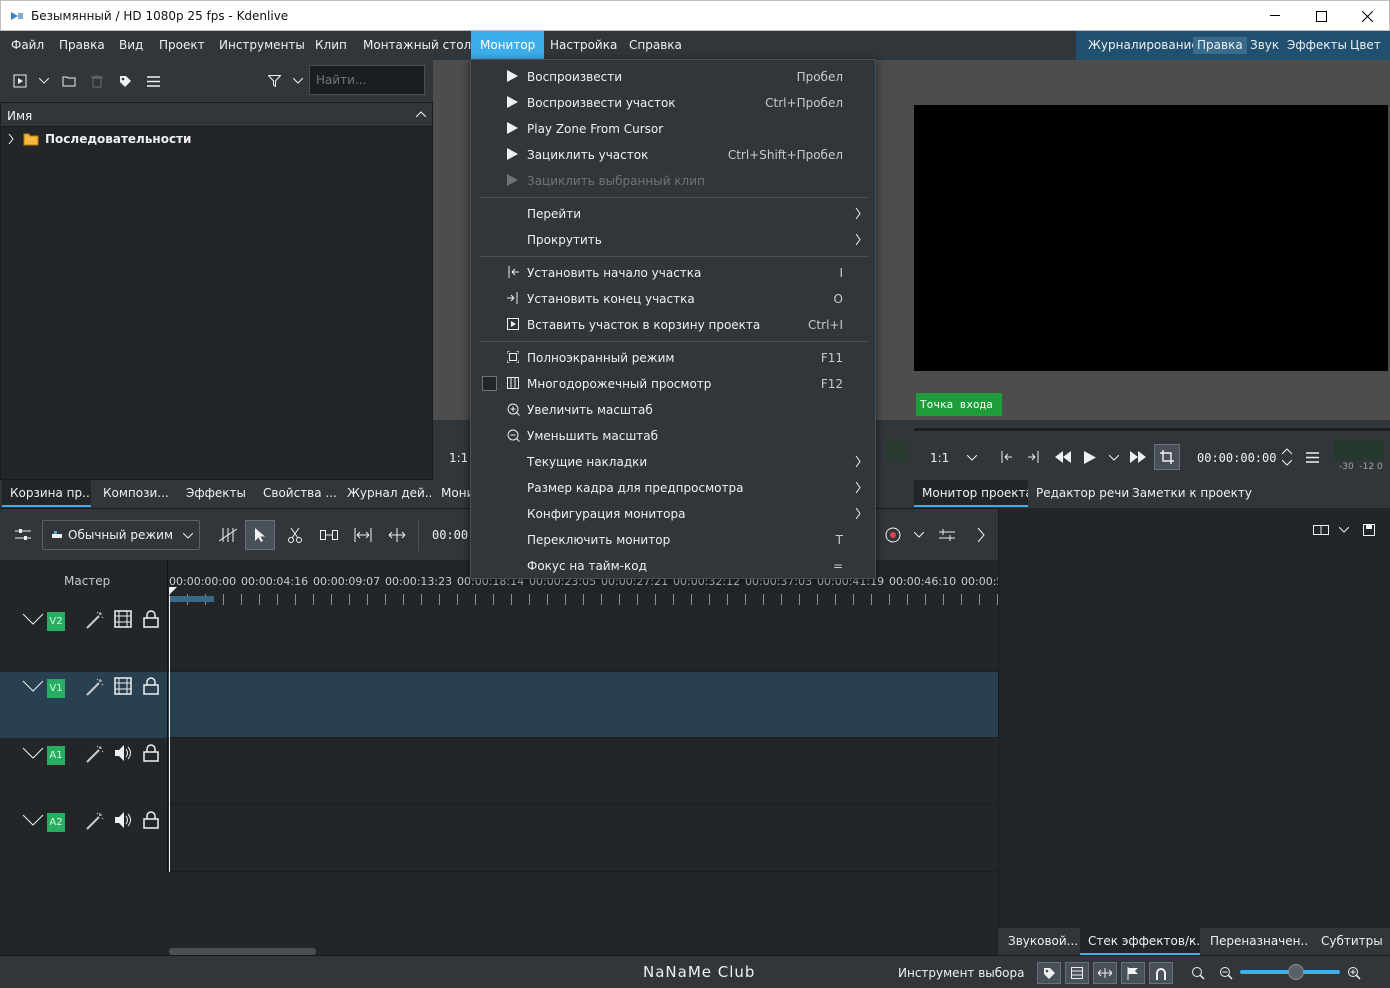 This screenshot has height=988, width=1390. I want to click on track-v1: V1, so click(499, 705).